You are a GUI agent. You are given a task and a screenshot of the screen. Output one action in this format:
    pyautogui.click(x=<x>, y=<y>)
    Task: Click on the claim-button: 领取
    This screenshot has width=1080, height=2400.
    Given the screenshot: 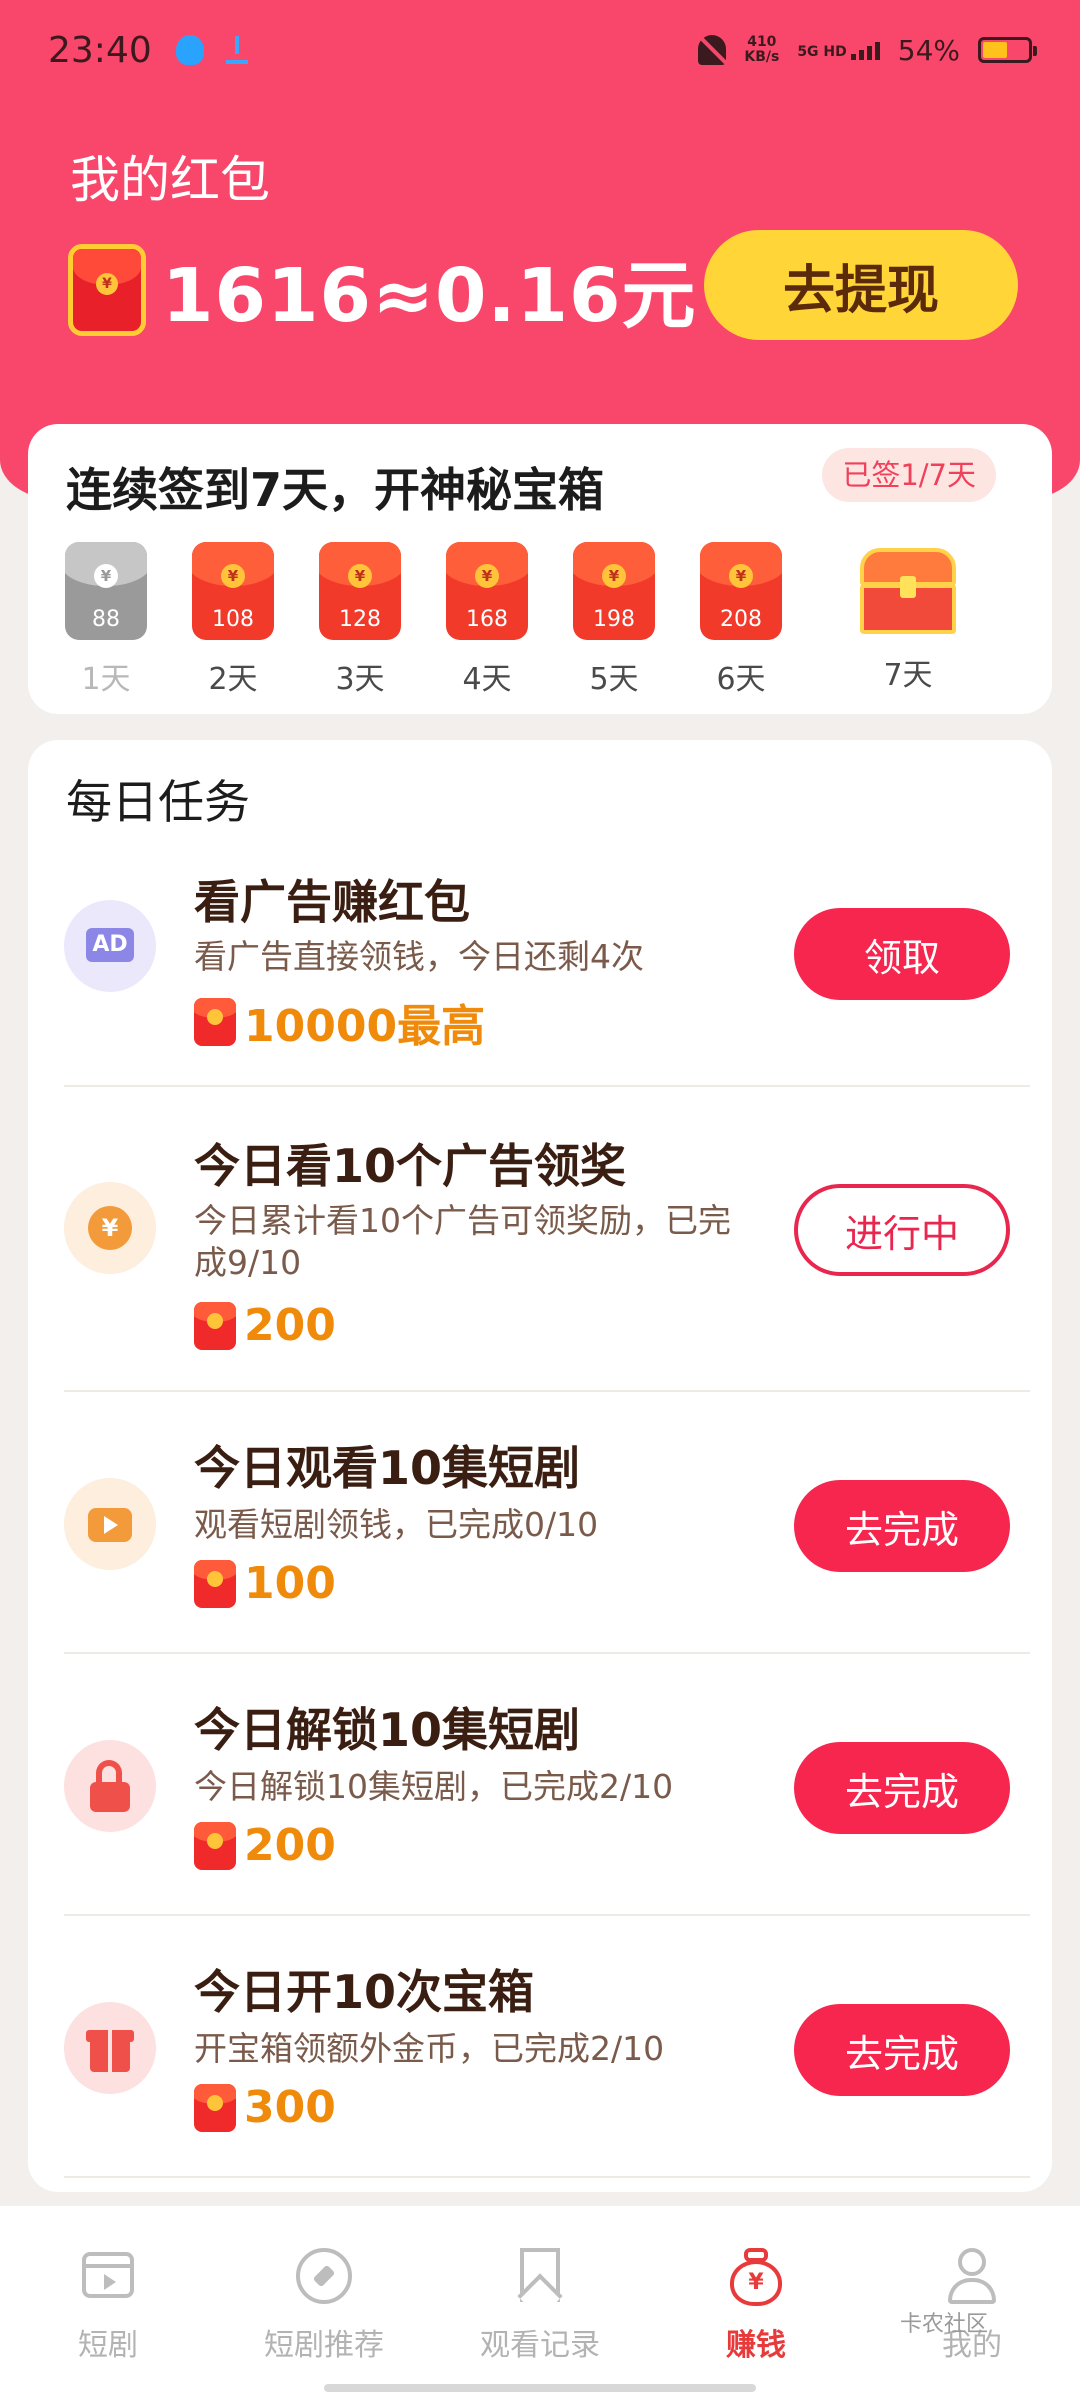 What is the action you would take?
    pyautogui.click(x=902, y=954)
    